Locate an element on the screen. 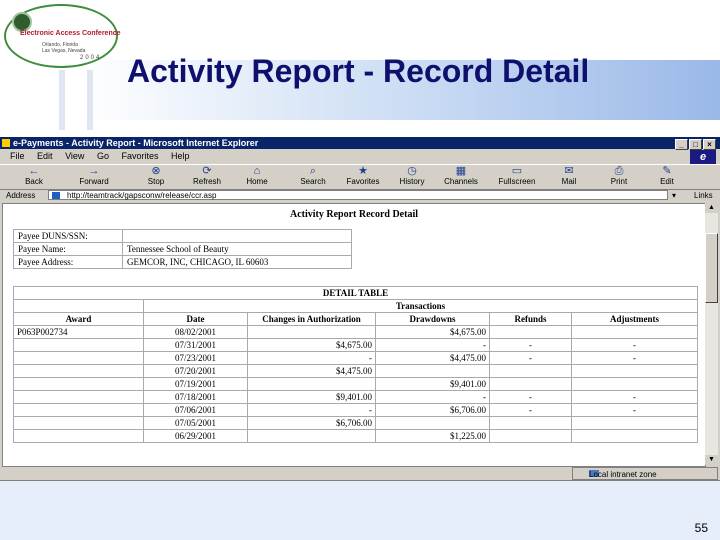 The width and height of the screenshot is (720, 540). date-cell: 07/18/2001 is located at coordinates (195, 397).